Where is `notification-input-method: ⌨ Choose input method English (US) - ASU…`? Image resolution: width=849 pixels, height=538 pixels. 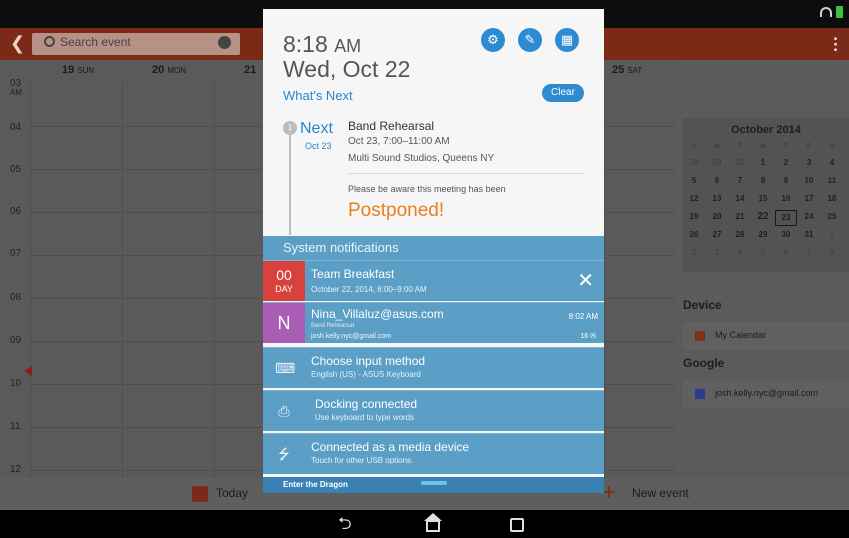 notification-input-method: ⌨ Choose input method English (US) - ASU… is located at coordinates (433, 367).